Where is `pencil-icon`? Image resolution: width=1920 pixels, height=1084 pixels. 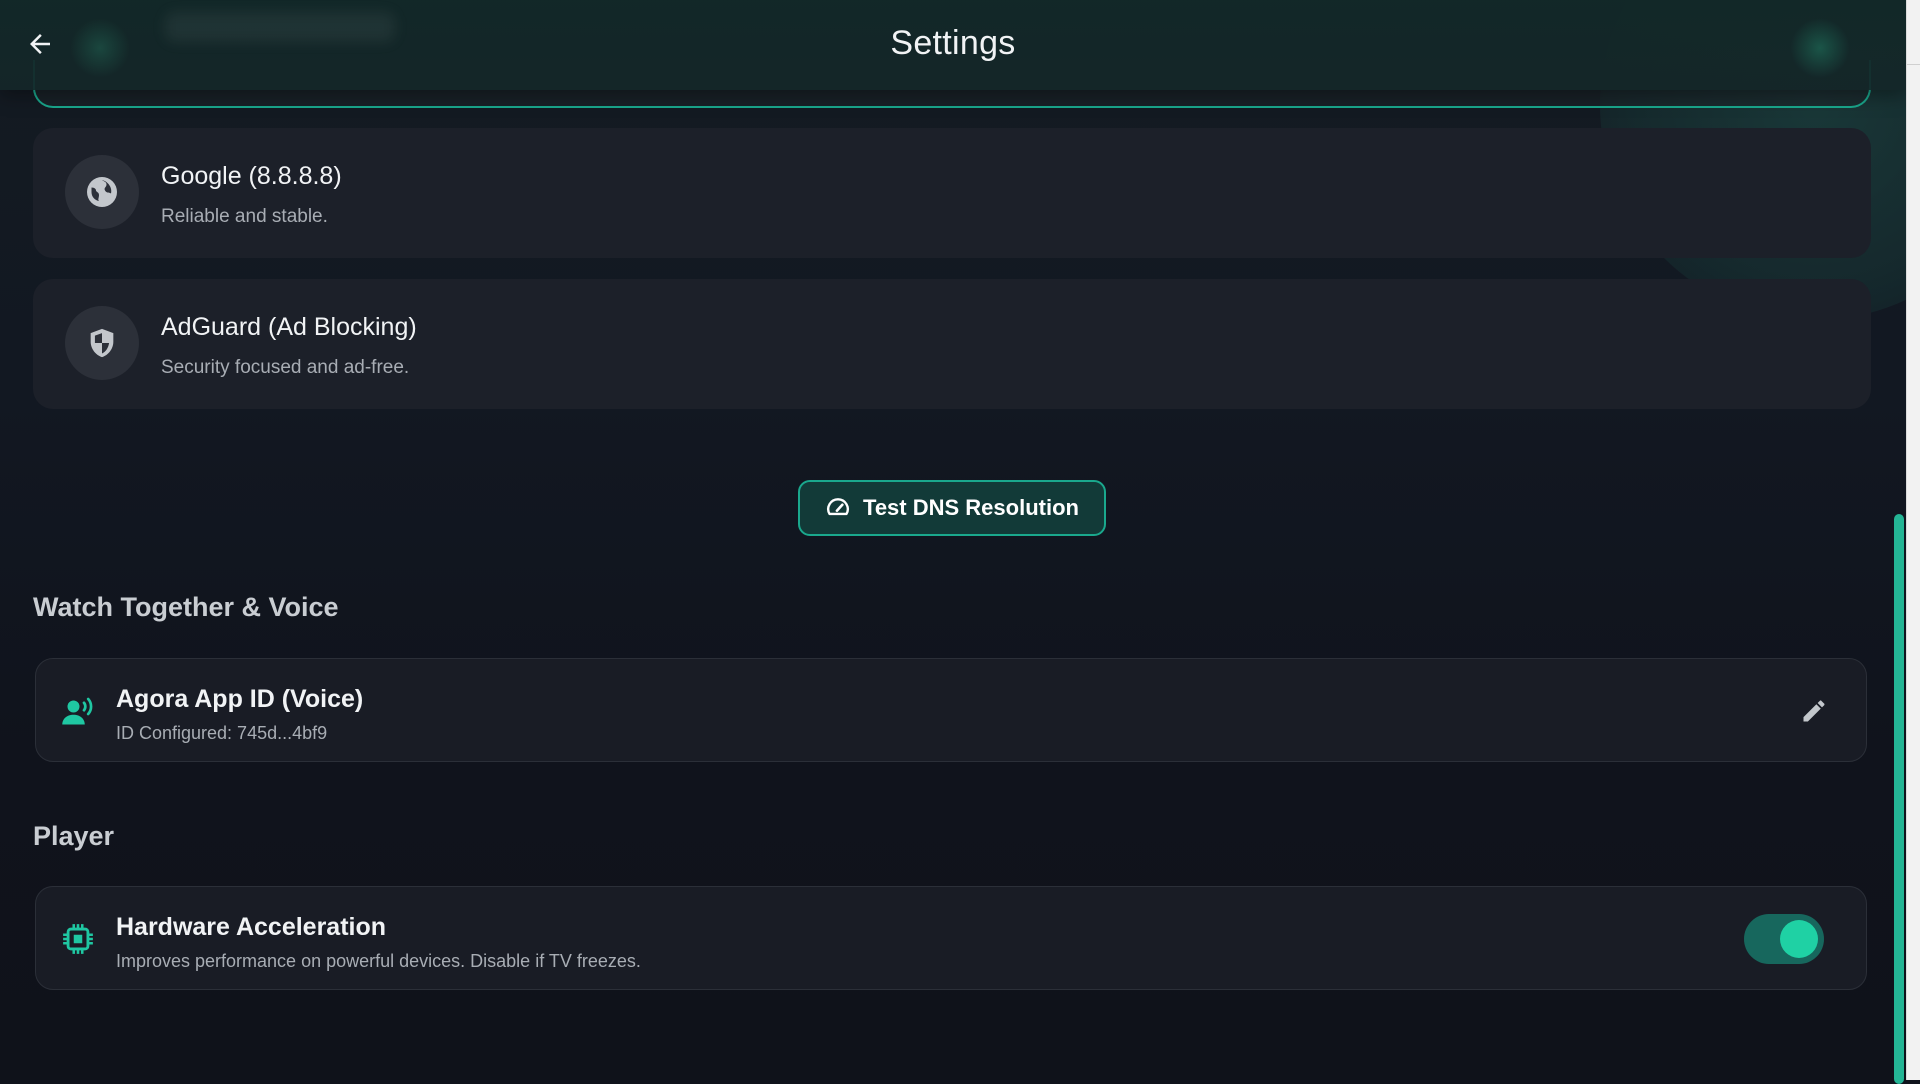
pencil-icon is located at coordinates (1814, 711).